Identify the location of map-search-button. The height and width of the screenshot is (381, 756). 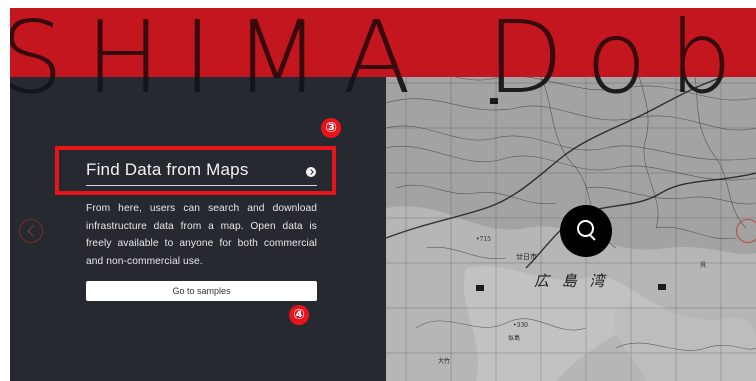
(586, 231).